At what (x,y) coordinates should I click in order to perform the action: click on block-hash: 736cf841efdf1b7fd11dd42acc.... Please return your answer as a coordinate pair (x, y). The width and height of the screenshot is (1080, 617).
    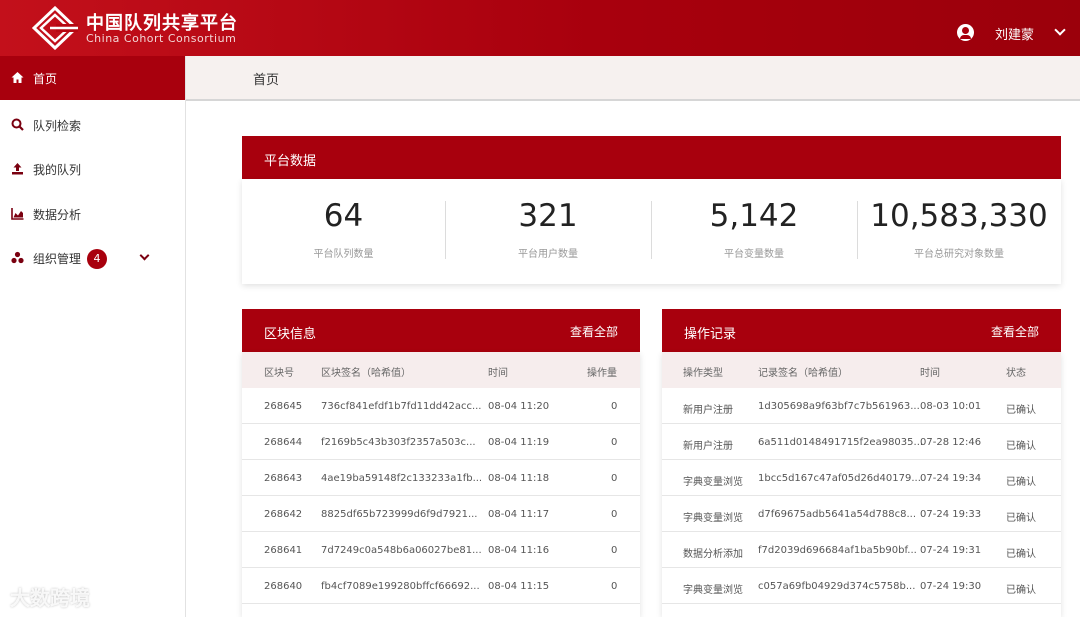
    Looking at the image, I should click on (401, 406).